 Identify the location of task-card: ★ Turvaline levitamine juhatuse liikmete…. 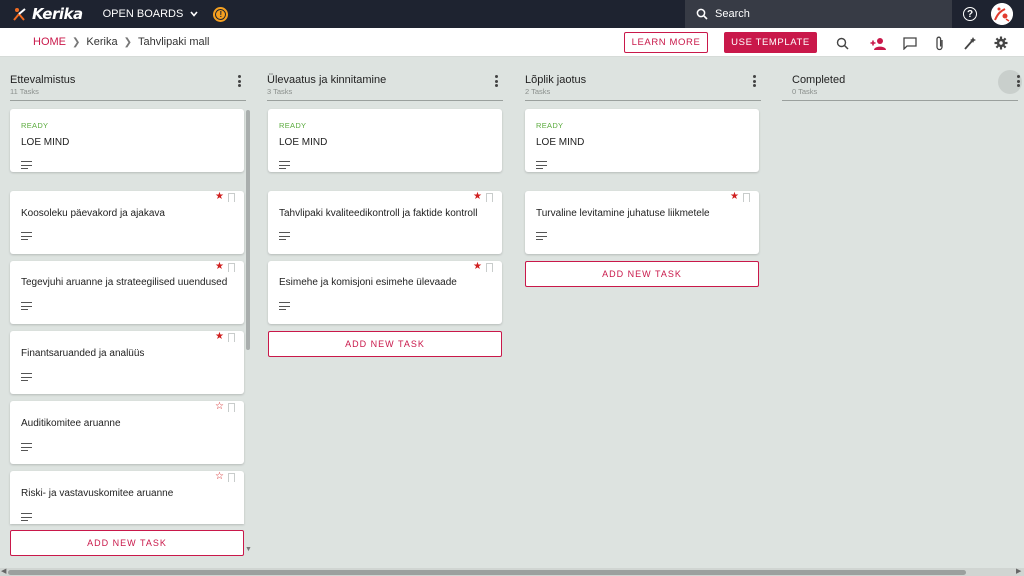
(642, 222).